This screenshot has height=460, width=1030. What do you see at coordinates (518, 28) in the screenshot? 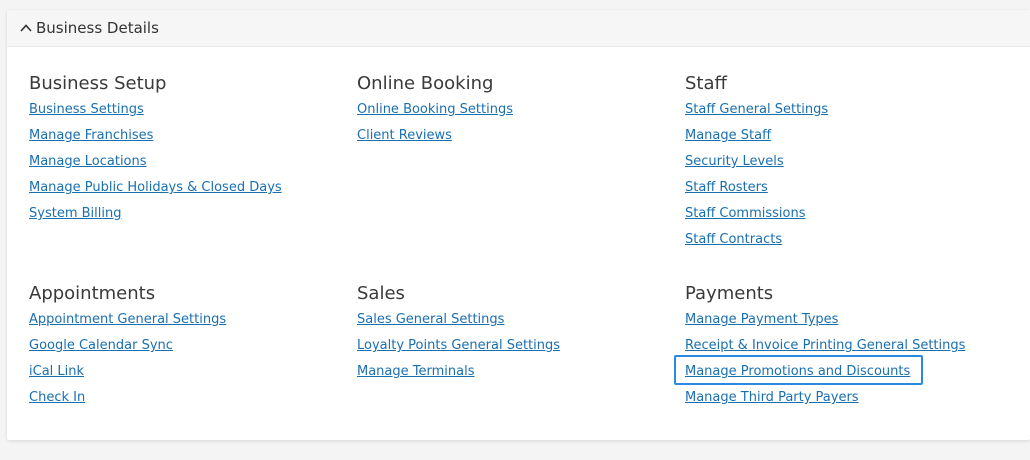
I see `business-details-toggle: Business Details` at bounding box center [518, 28].